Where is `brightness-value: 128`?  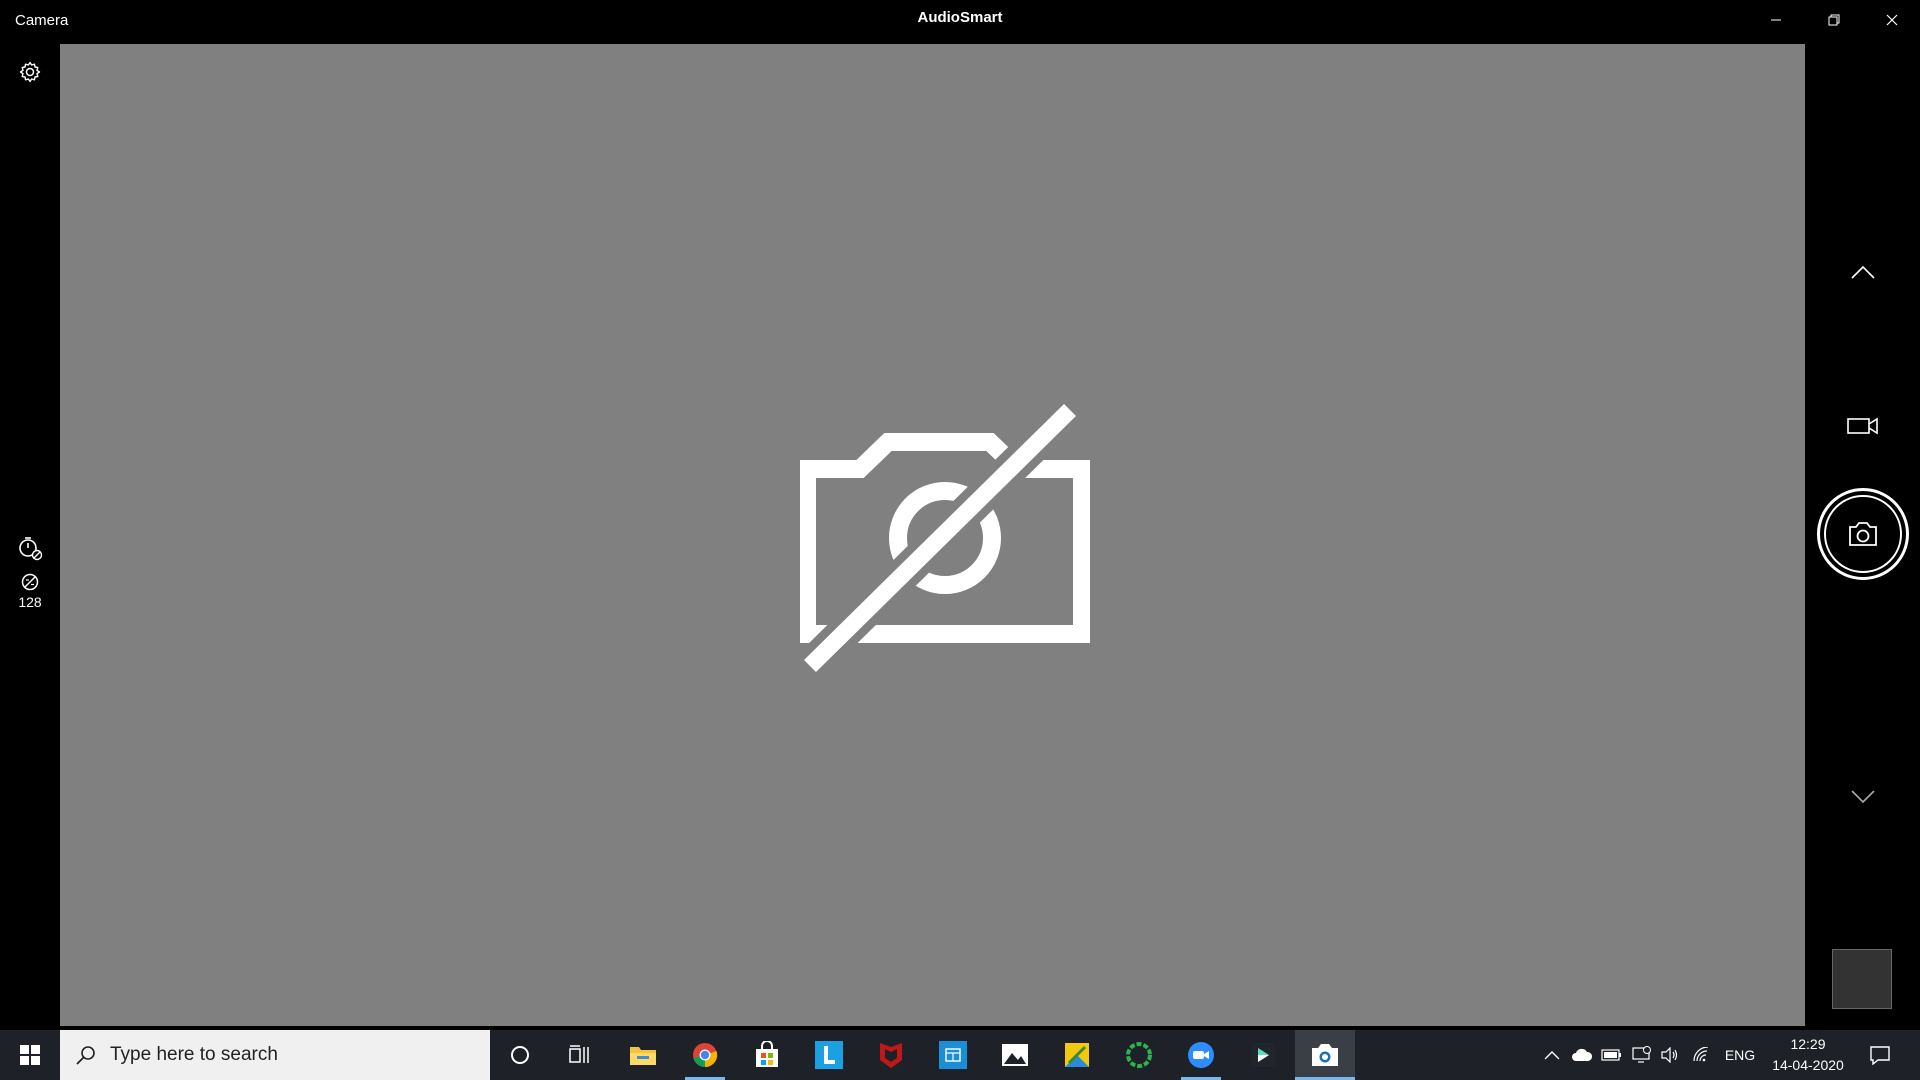
brightness-value: 128 is located at coordinates (30, 602).